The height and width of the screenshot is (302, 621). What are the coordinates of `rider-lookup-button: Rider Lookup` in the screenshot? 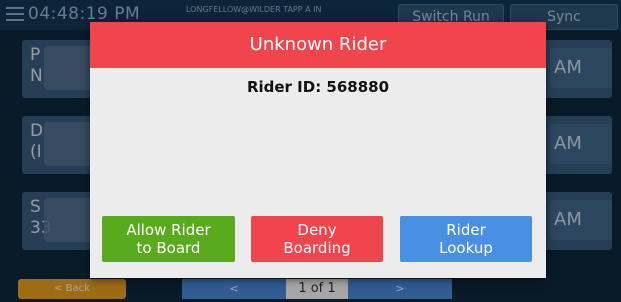 It's located at (466, 239).